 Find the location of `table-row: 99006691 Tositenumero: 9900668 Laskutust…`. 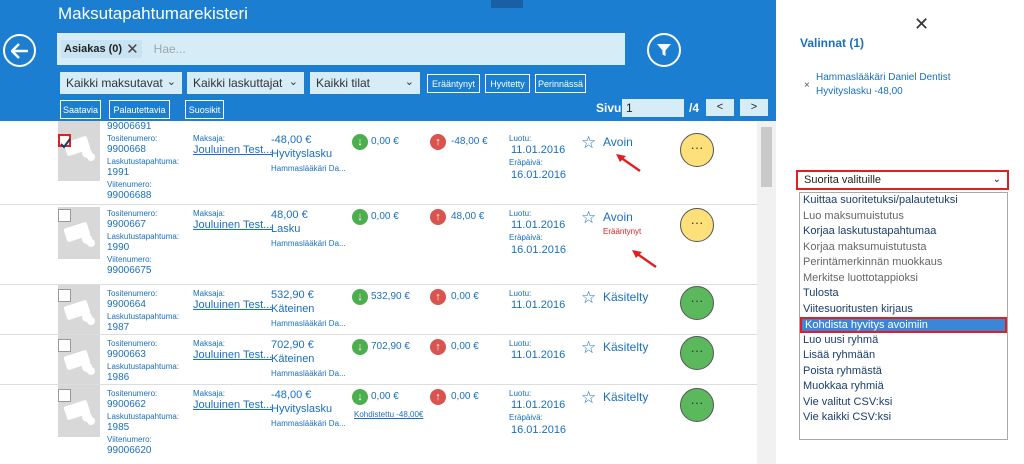

table-row: 99006691 Tositenumero: 9900668 Laskutust… is located at coordinates (378, 163).